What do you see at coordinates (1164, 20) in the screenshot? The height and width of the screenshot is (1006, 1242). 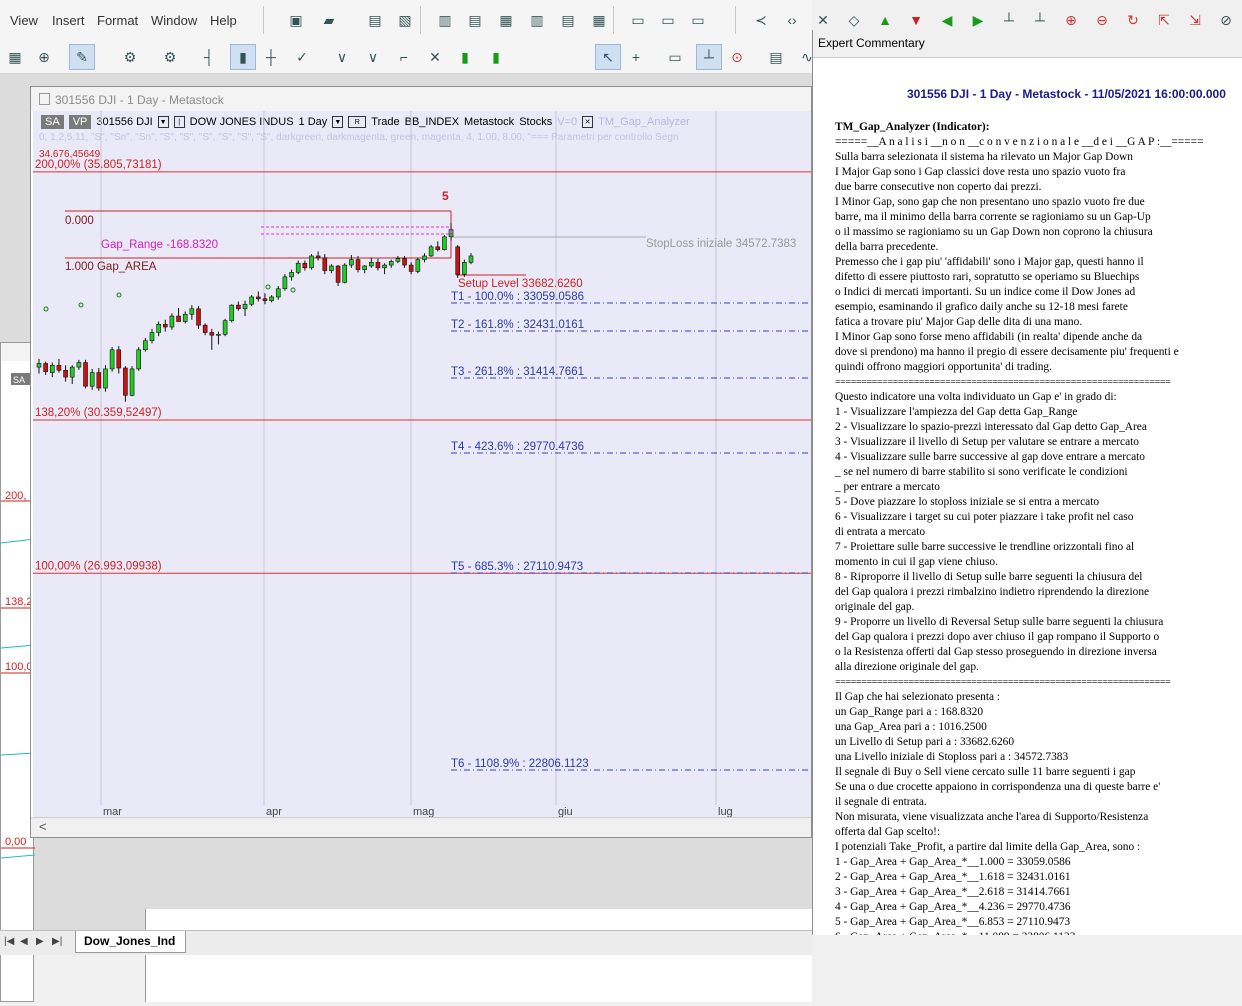 I see `export-icon: ⇱` at bounding box center [1164, 20].